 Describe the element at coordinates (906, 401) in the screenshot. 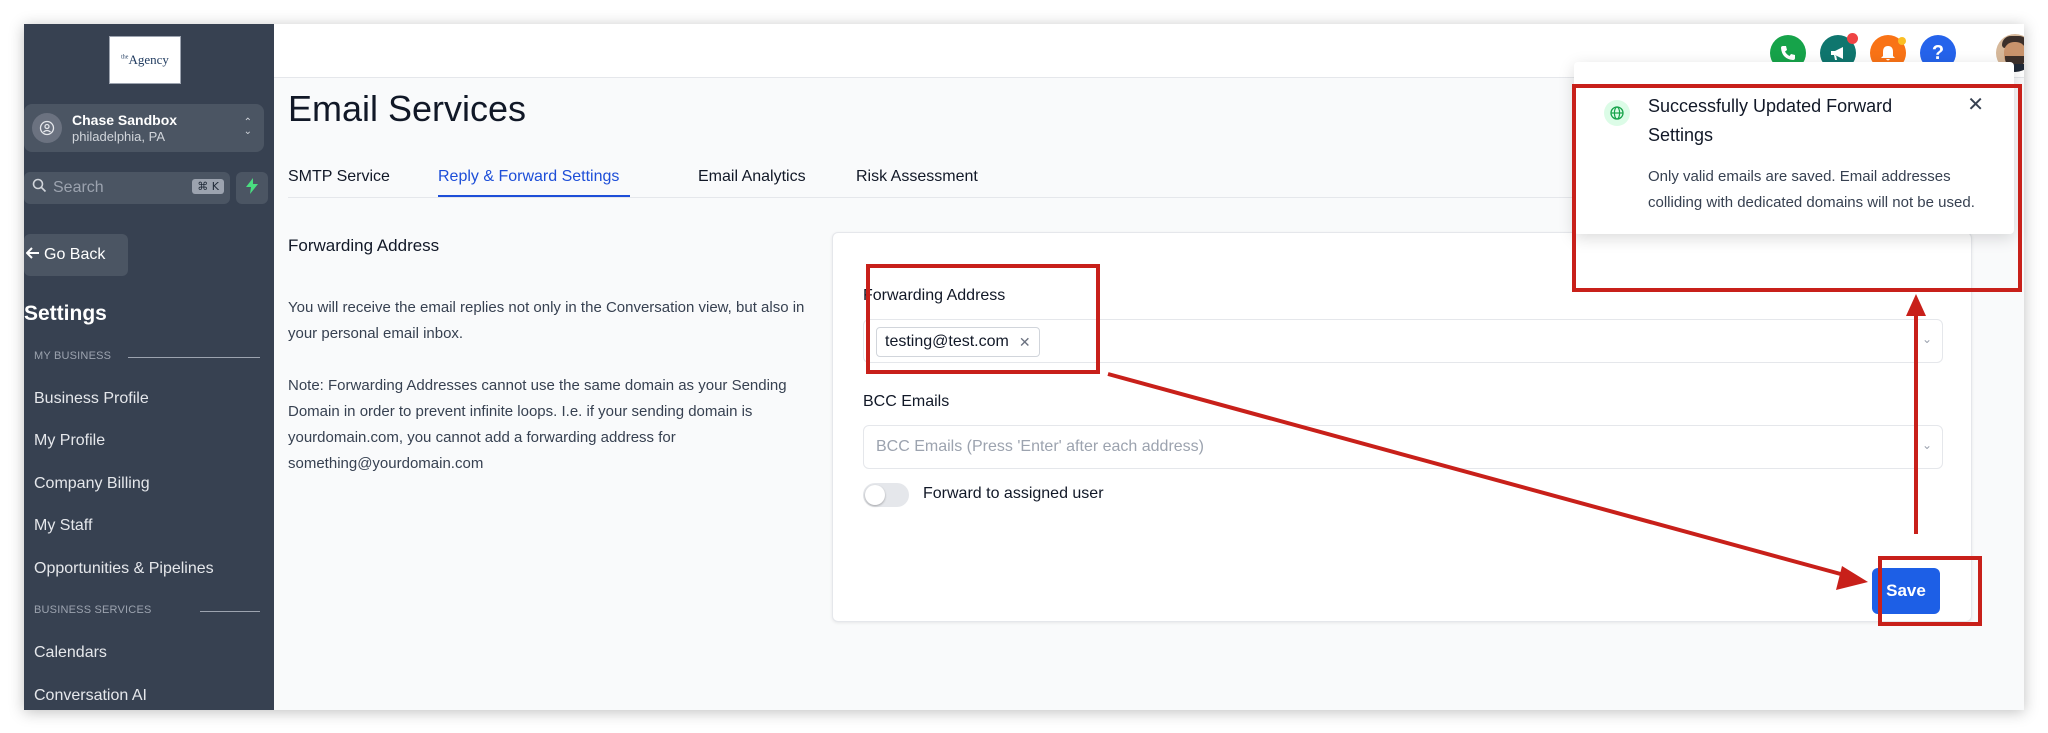

I see `bcc-emails-label: BCC Emails` at that location.